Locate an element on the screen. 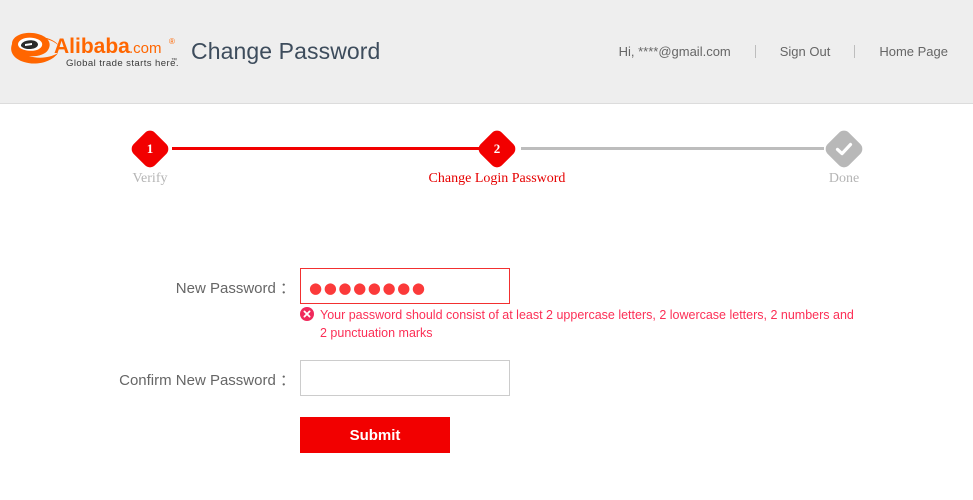  new-password-label-wrap: New Password ： is located at coordinates (205, 287).